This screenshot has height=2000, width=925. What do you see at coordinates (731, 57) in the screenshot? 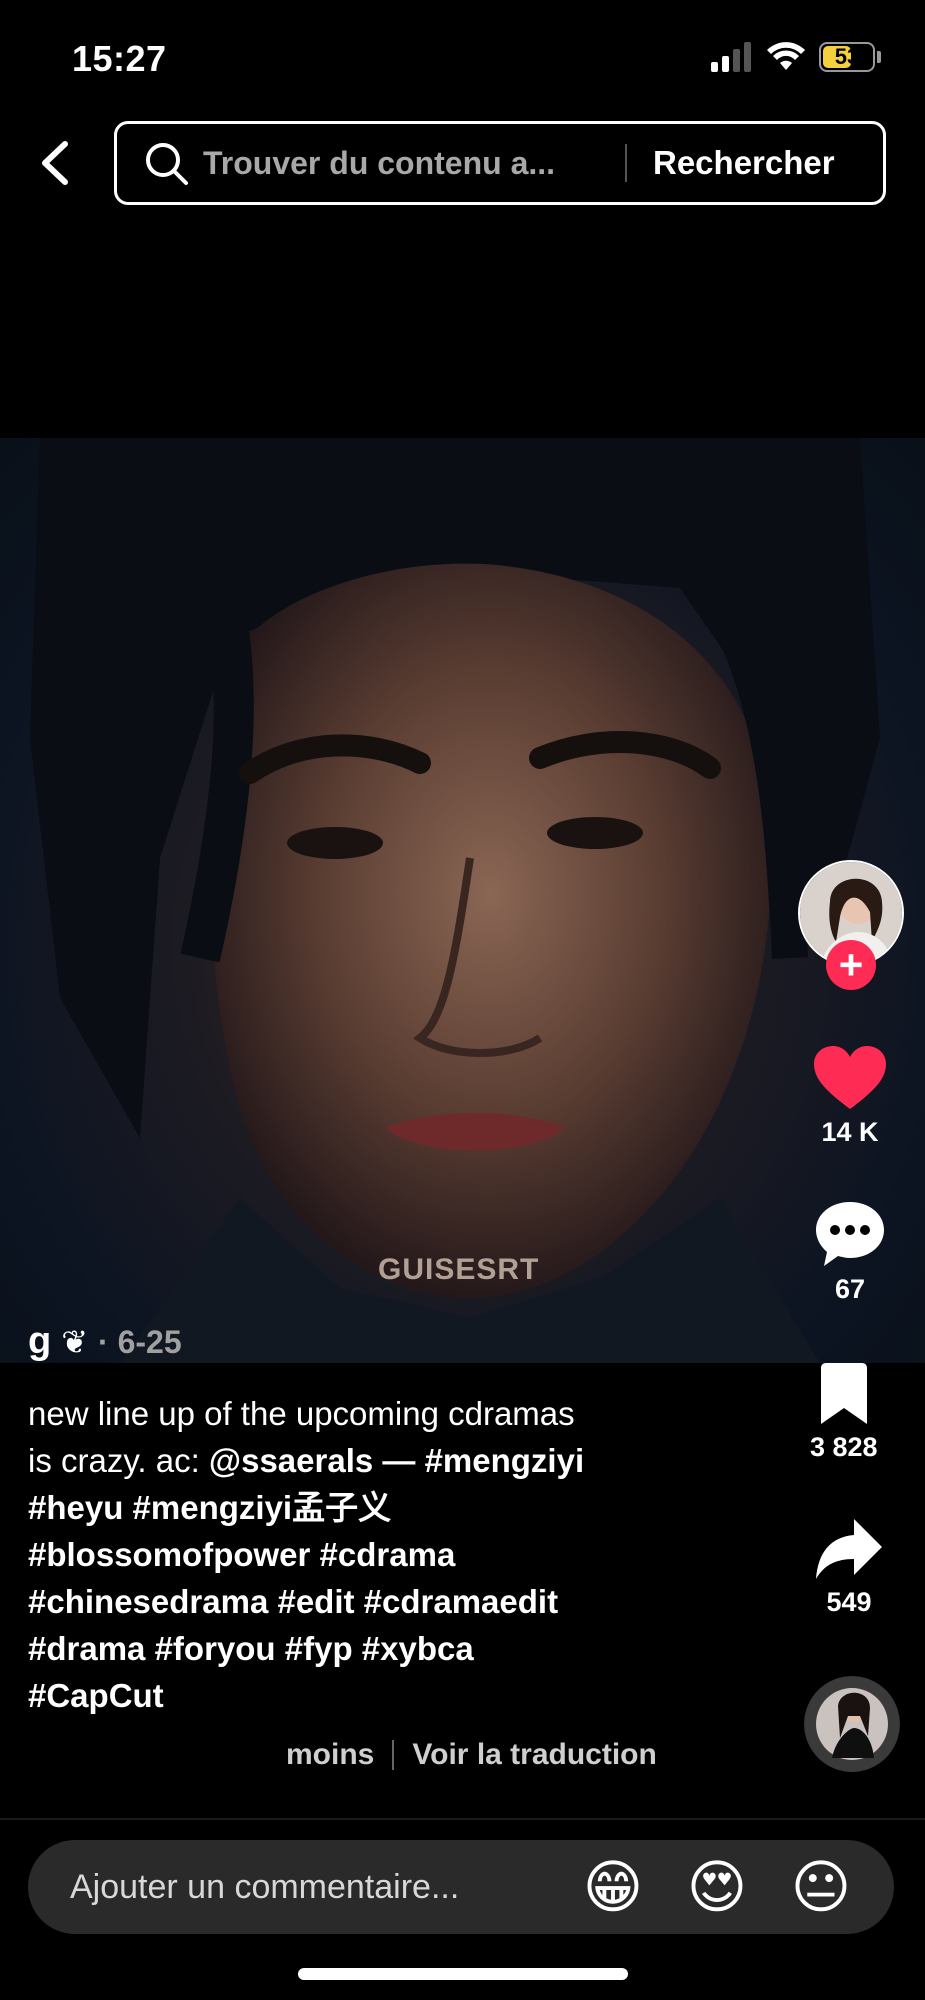
I see `cellular-signal-icon` at bounding box center [731, 57].